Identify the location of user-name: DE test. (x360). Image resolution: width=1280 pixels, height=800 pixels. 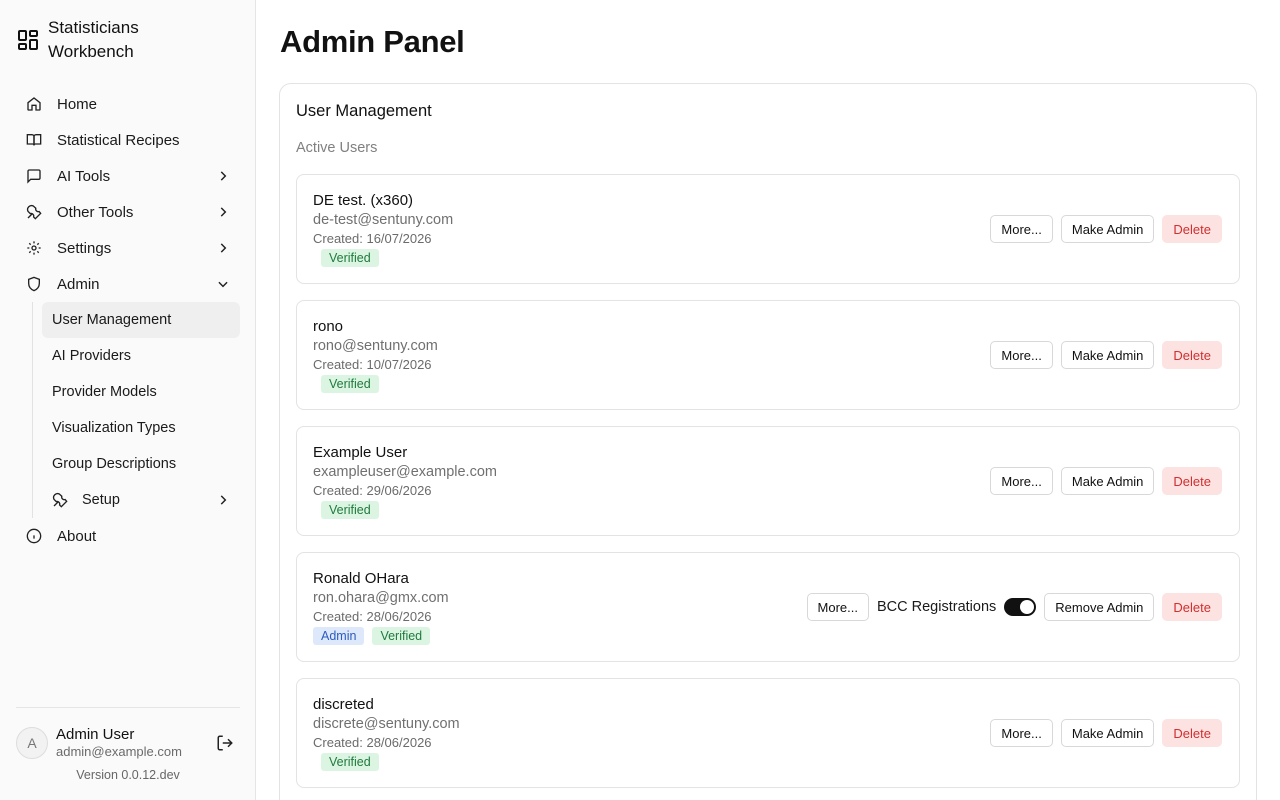
(363, 200).